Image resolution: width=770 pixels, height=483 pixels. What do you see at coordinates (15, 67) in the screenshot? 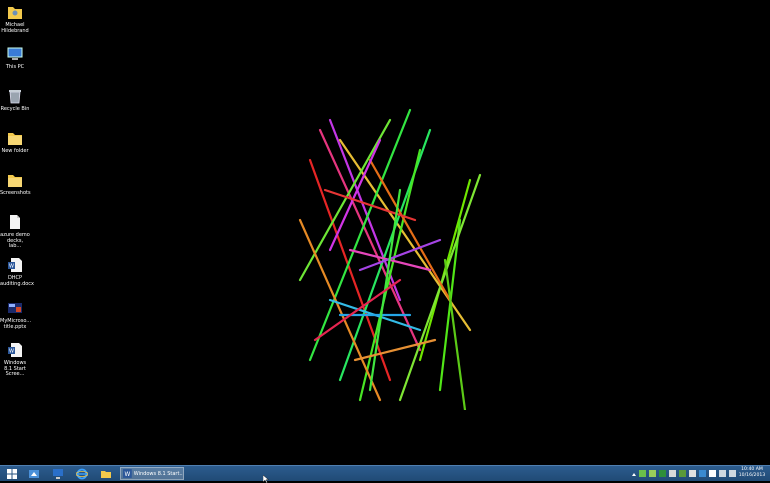
I see `desktop-icon-label: This PC` at bounding box center [15, 67].